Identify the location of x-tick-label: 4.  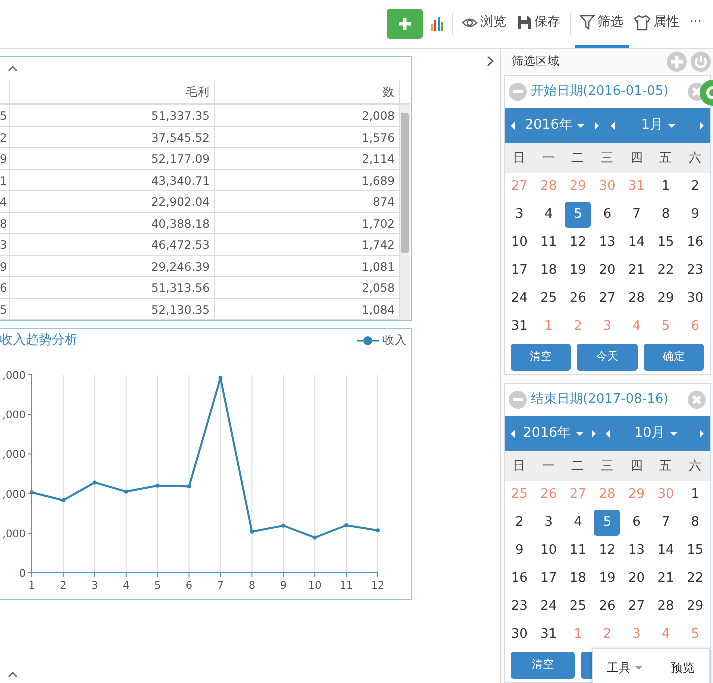
(126, 586).